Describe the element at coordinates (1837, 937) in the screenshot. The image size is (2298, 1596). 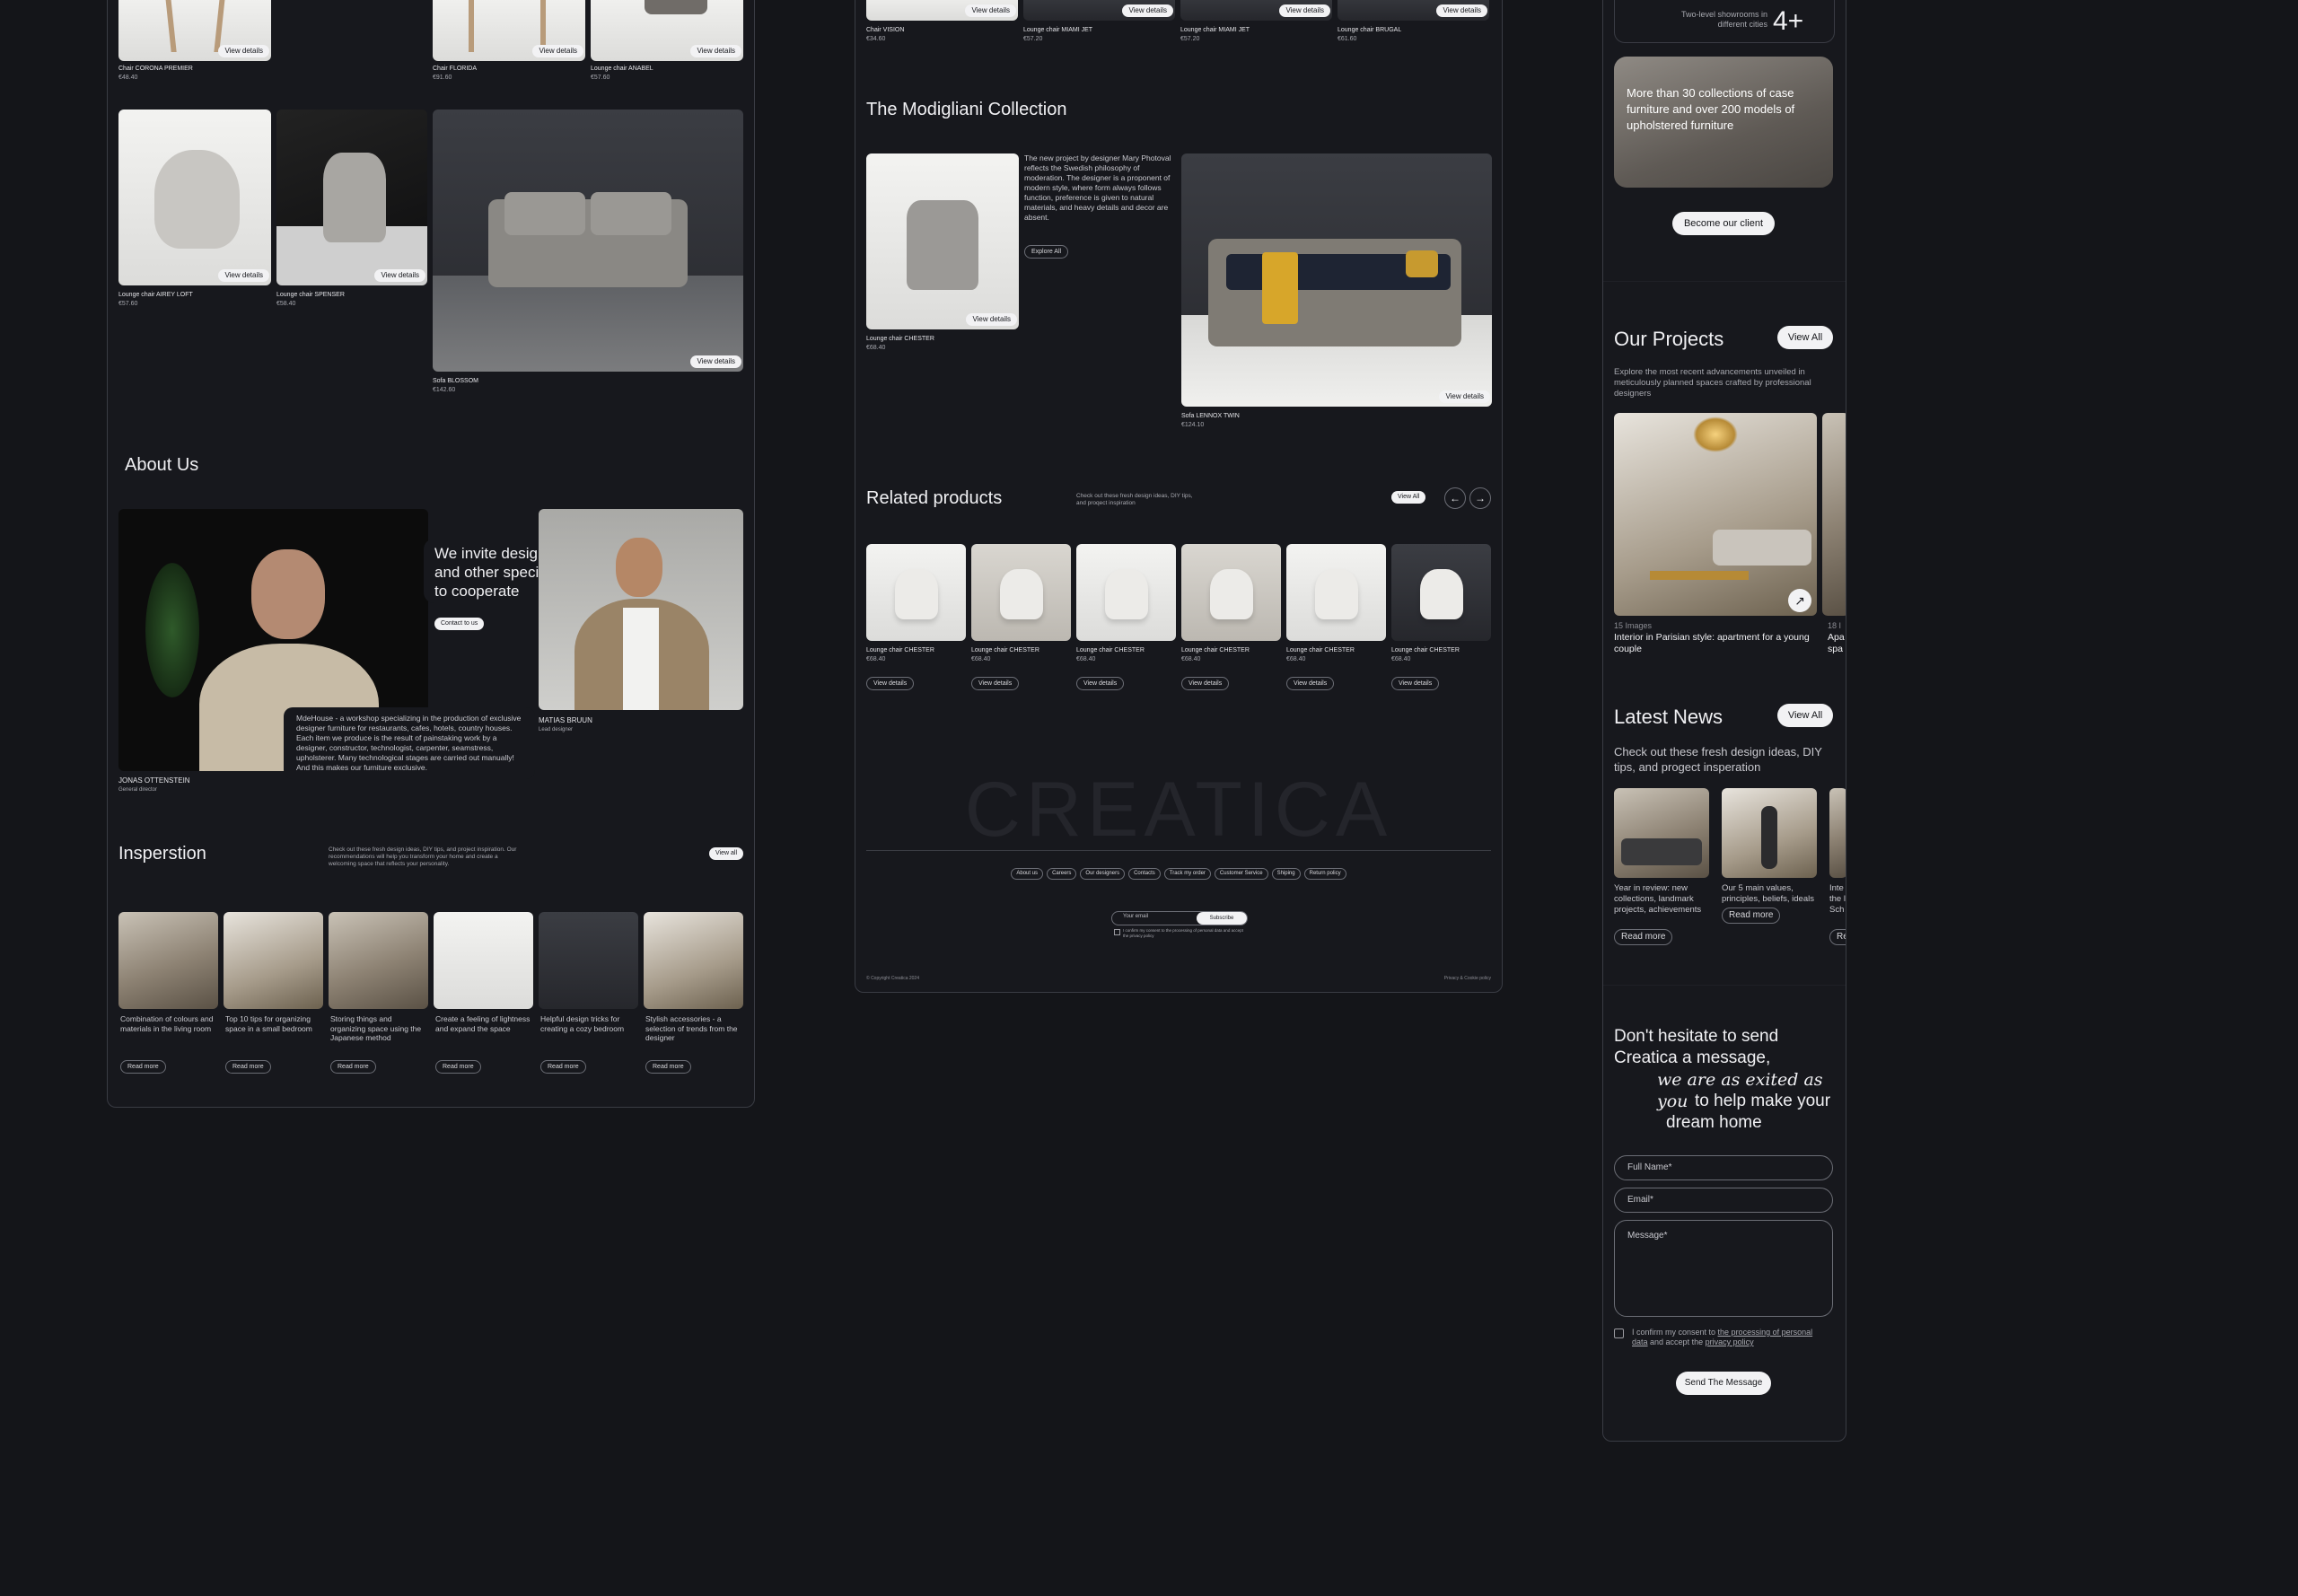
I see `read-more-button: Re` at that location.